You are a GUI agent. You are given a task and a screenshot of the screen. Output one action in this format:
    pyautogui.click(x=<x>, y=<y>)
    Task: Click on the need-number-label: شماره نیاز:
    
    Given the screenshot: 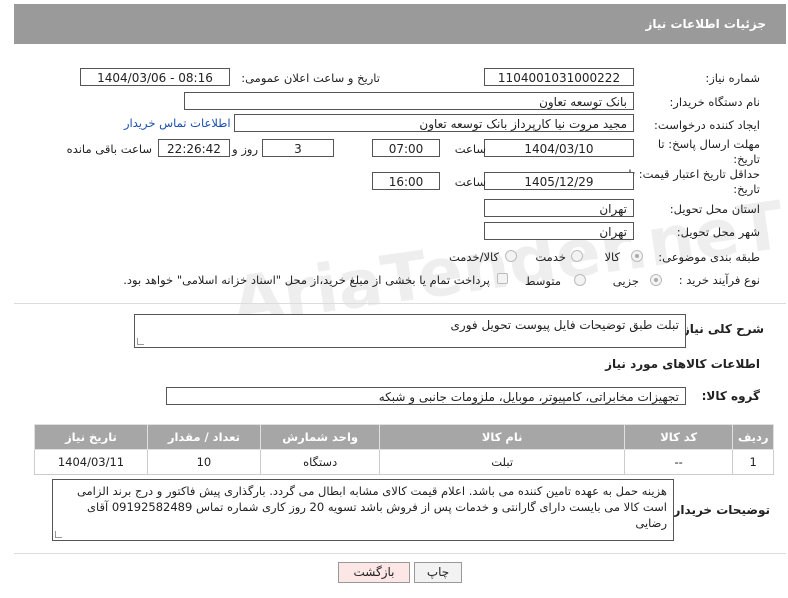 What is the action you would take?
    pyautogui.click(x=732, y=78)
    